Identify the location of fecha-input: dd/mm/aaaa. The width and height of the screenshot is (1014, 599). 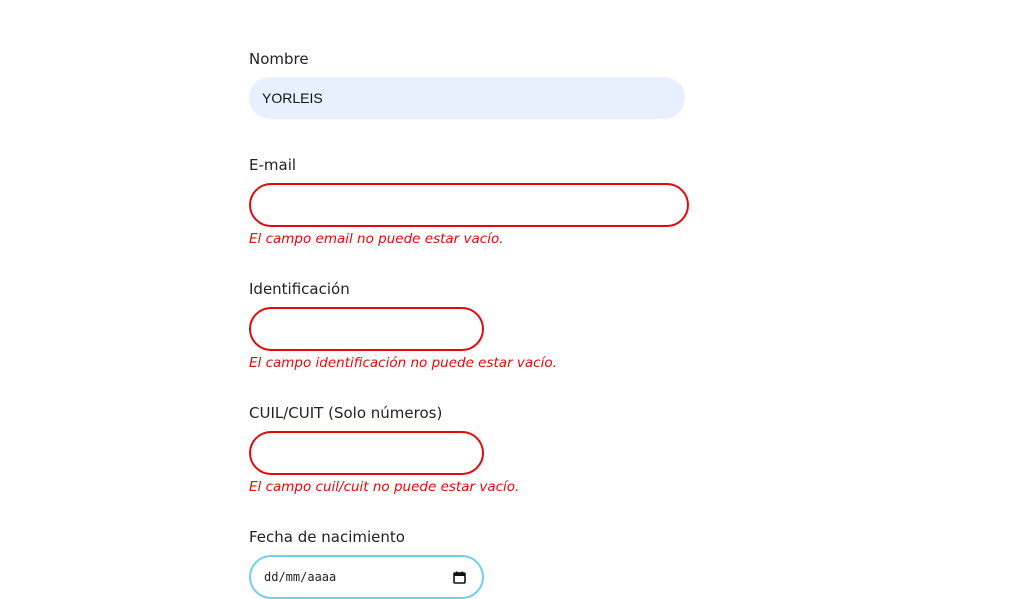
(366, 577).